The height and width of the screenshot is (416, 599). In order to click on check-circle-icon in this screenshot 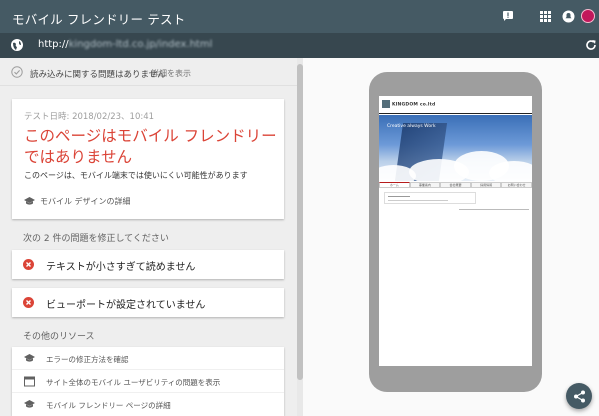, I will do `click(17, 72)`.